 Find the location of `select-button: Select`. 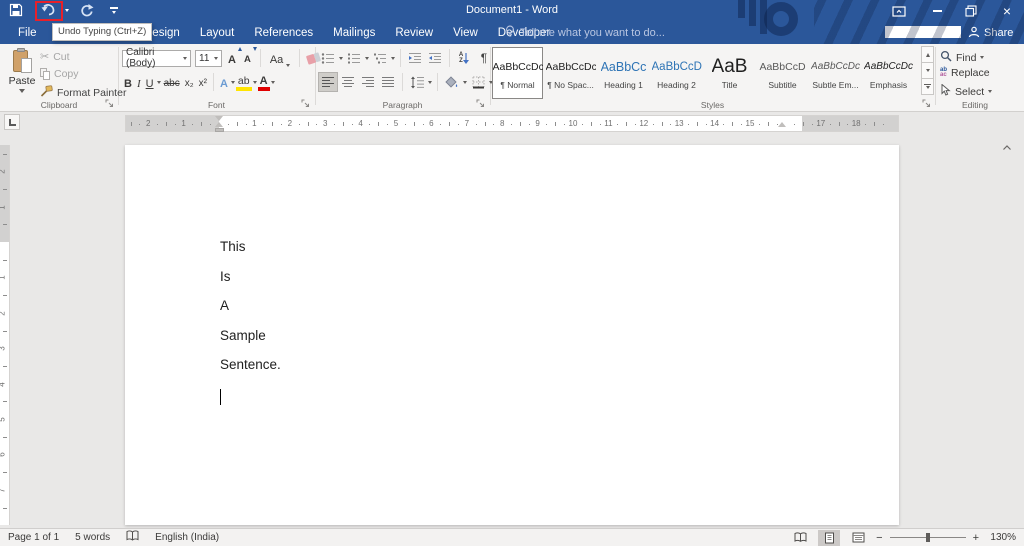

select-button: Select is located at coordinates (966, 91).